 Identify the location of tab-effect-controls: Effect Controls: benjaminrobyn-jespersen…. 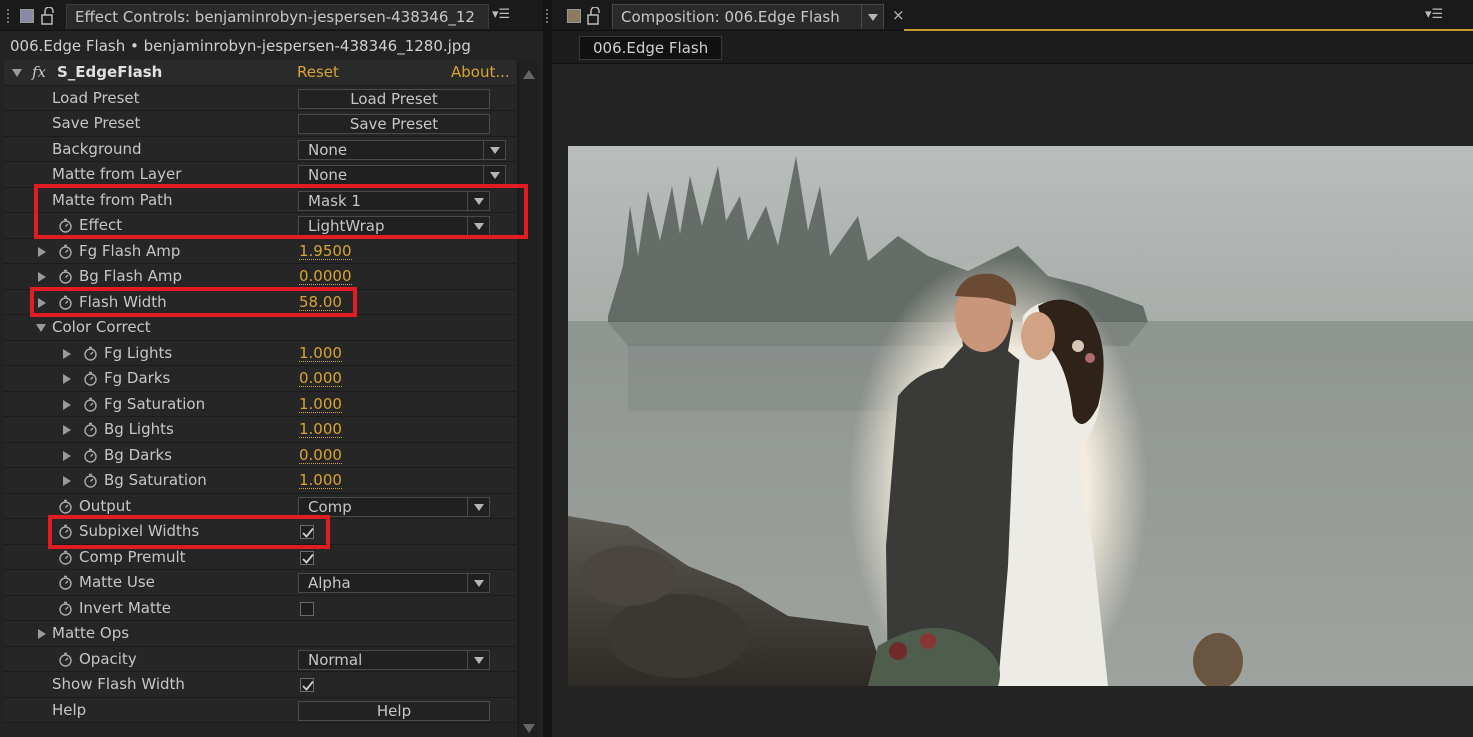
(277, 16).